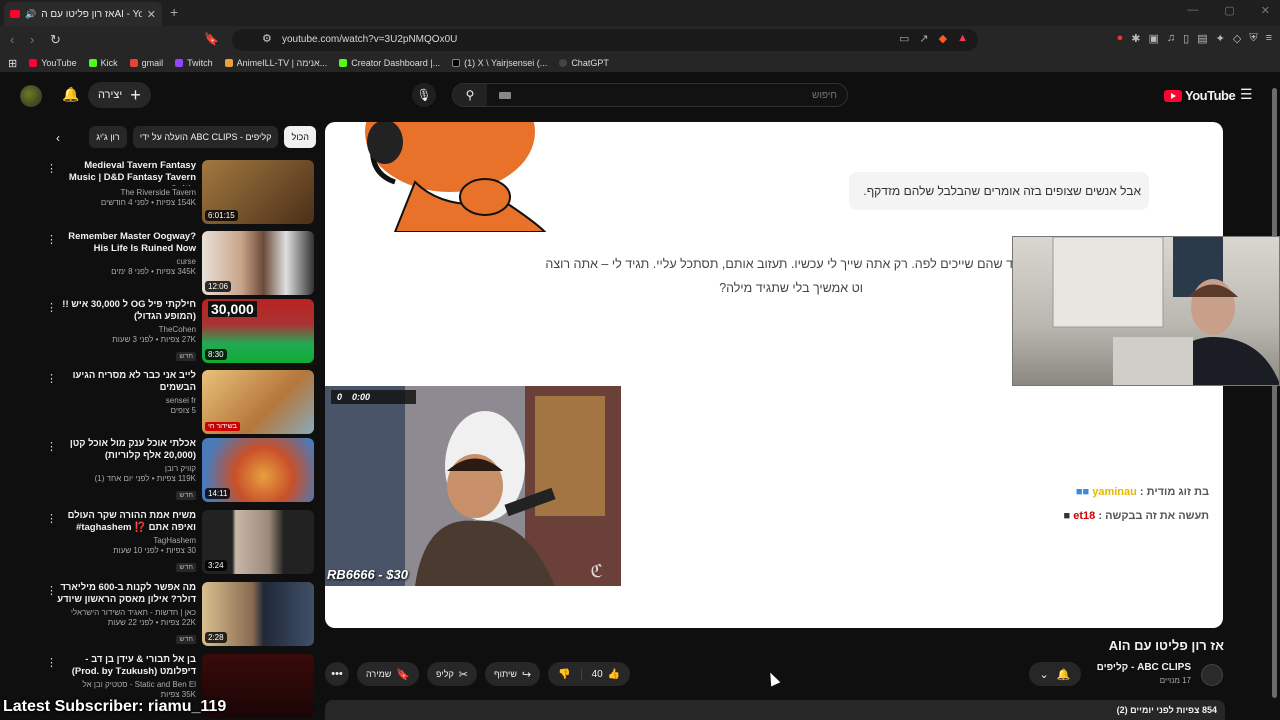 The height and width of the screenshot is (720, 1280). Describe the element at coordinates (258, 470) in the screenshot. I see `video-thumbnail: 14:11` at that location.